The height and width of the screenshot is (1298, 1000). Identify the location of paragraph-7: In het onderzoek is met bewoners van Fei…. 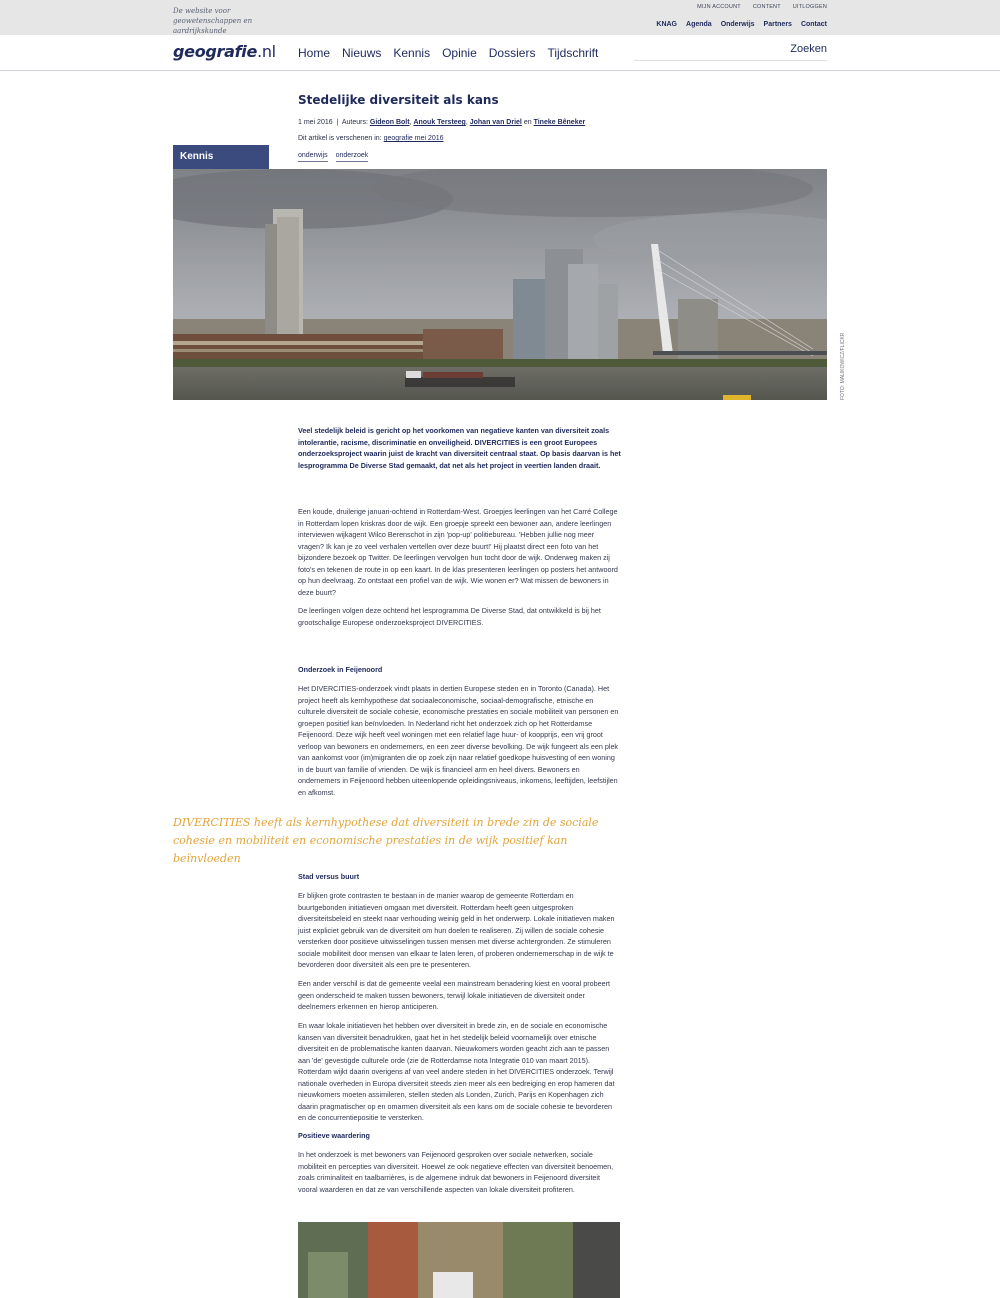
(456, 1172).